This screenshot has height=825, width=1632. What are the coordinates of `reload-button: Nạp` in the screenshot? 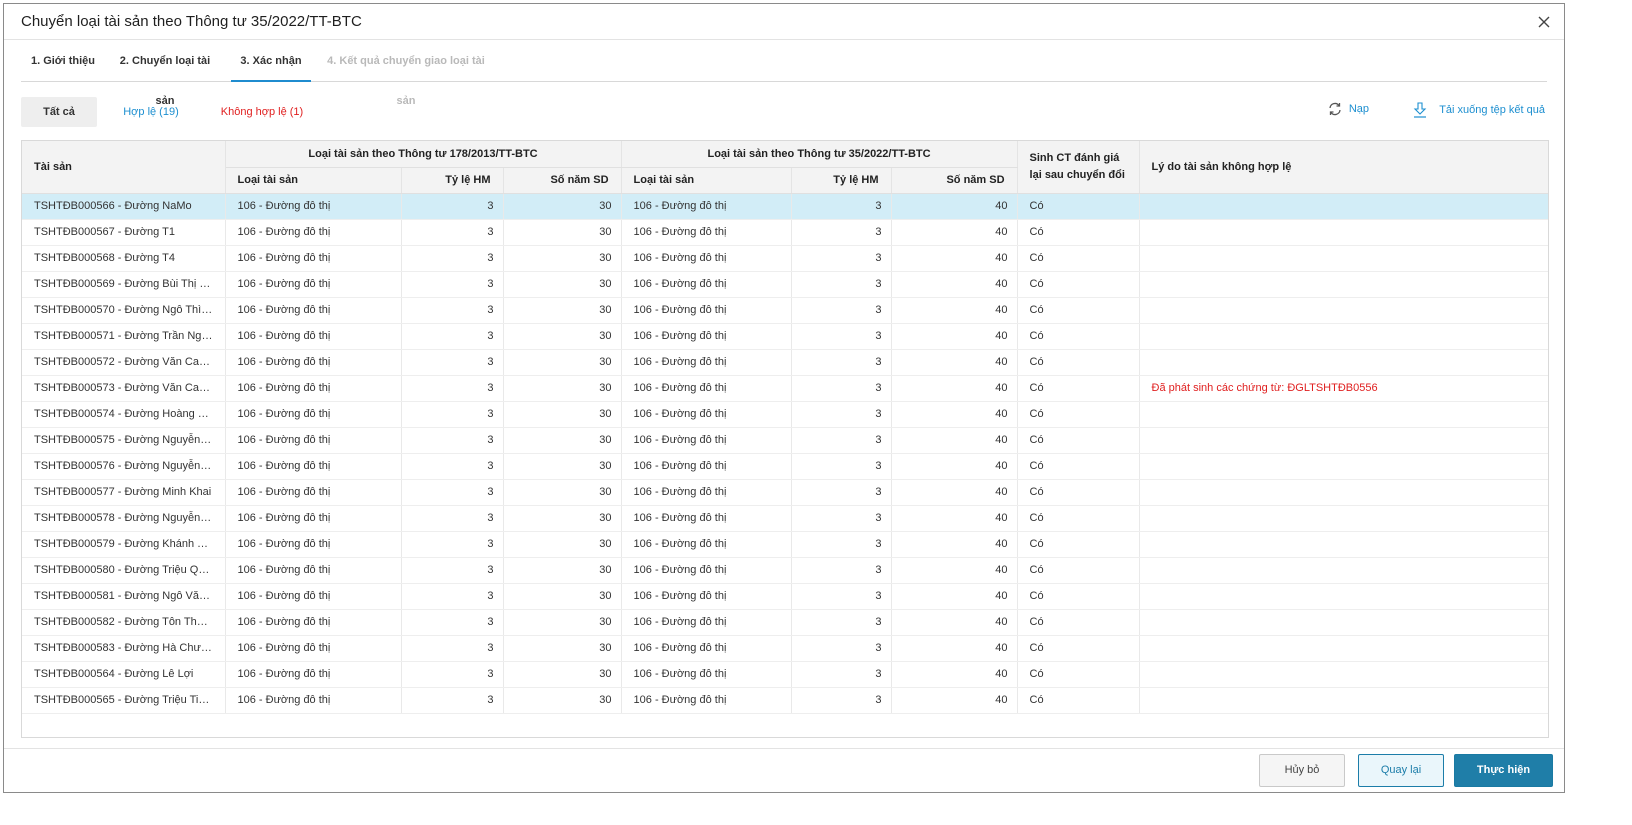 It's located at (1348, 109).